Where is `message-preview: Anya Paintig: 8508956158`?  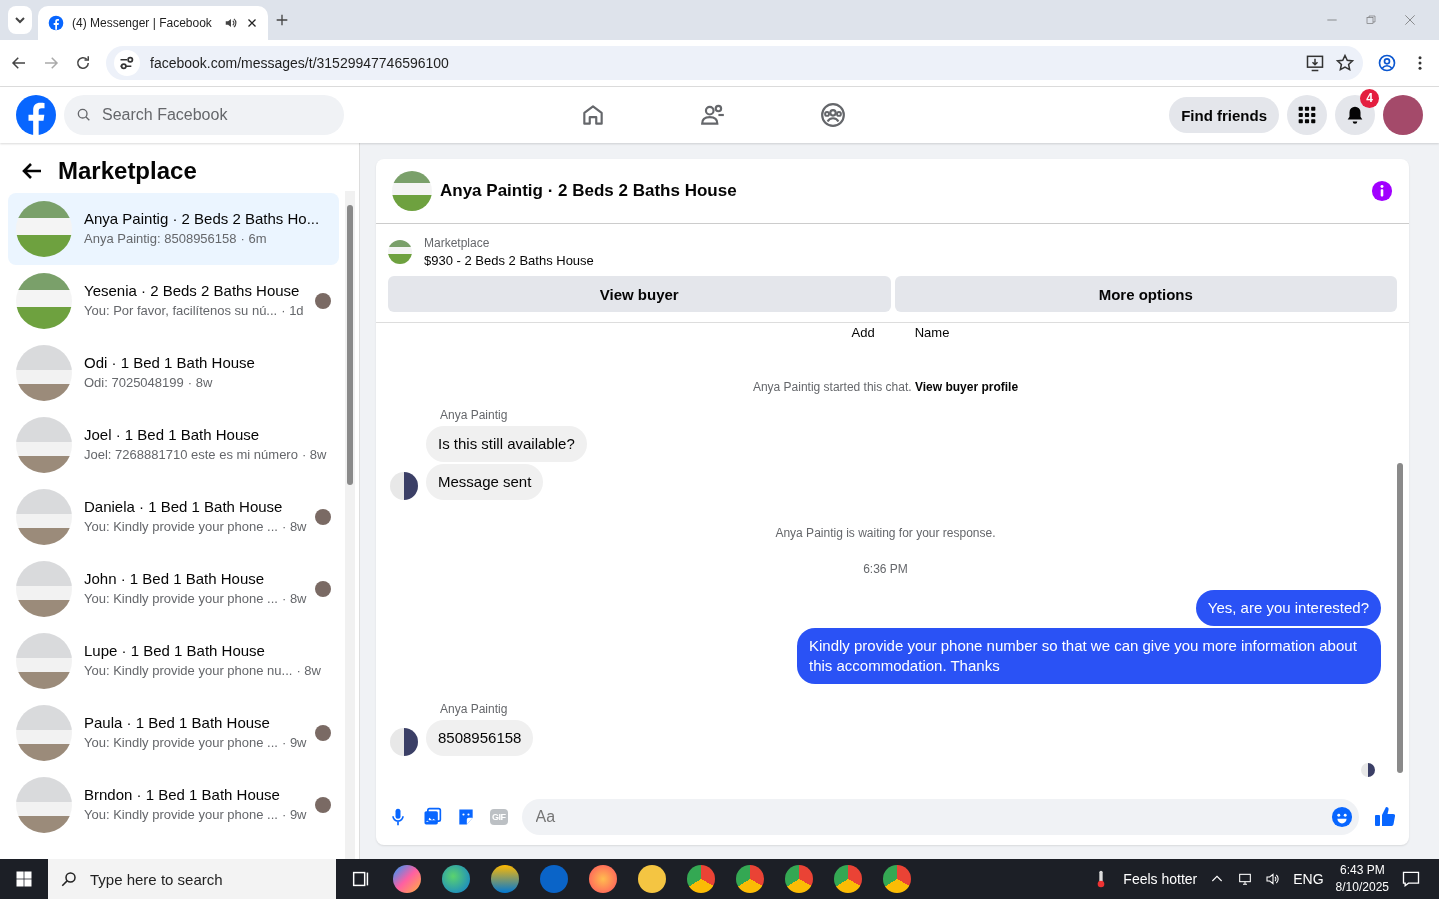
message-preview: Anya Paintig: 8508956158 is located at coordinates (160, 239).